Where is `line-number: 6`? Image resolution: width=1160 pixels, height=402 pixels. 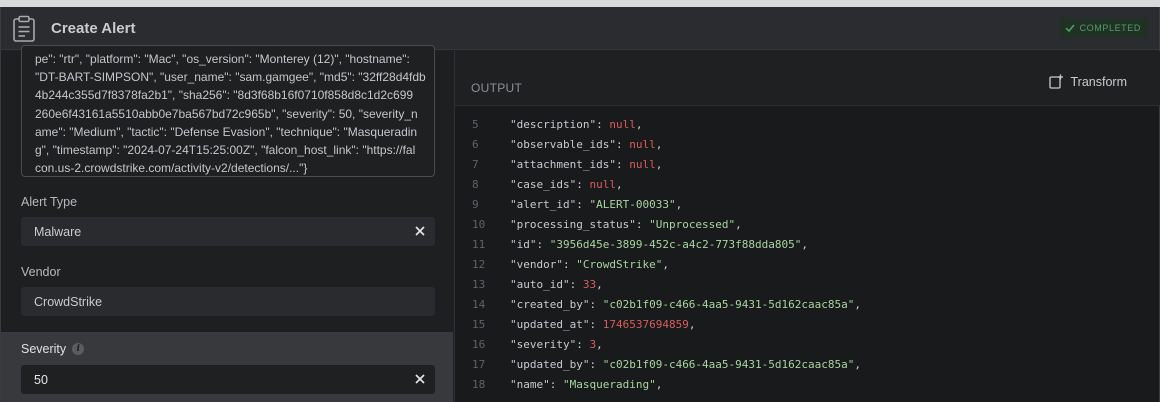 line-number: 6 is located at coordinates (475, 144).